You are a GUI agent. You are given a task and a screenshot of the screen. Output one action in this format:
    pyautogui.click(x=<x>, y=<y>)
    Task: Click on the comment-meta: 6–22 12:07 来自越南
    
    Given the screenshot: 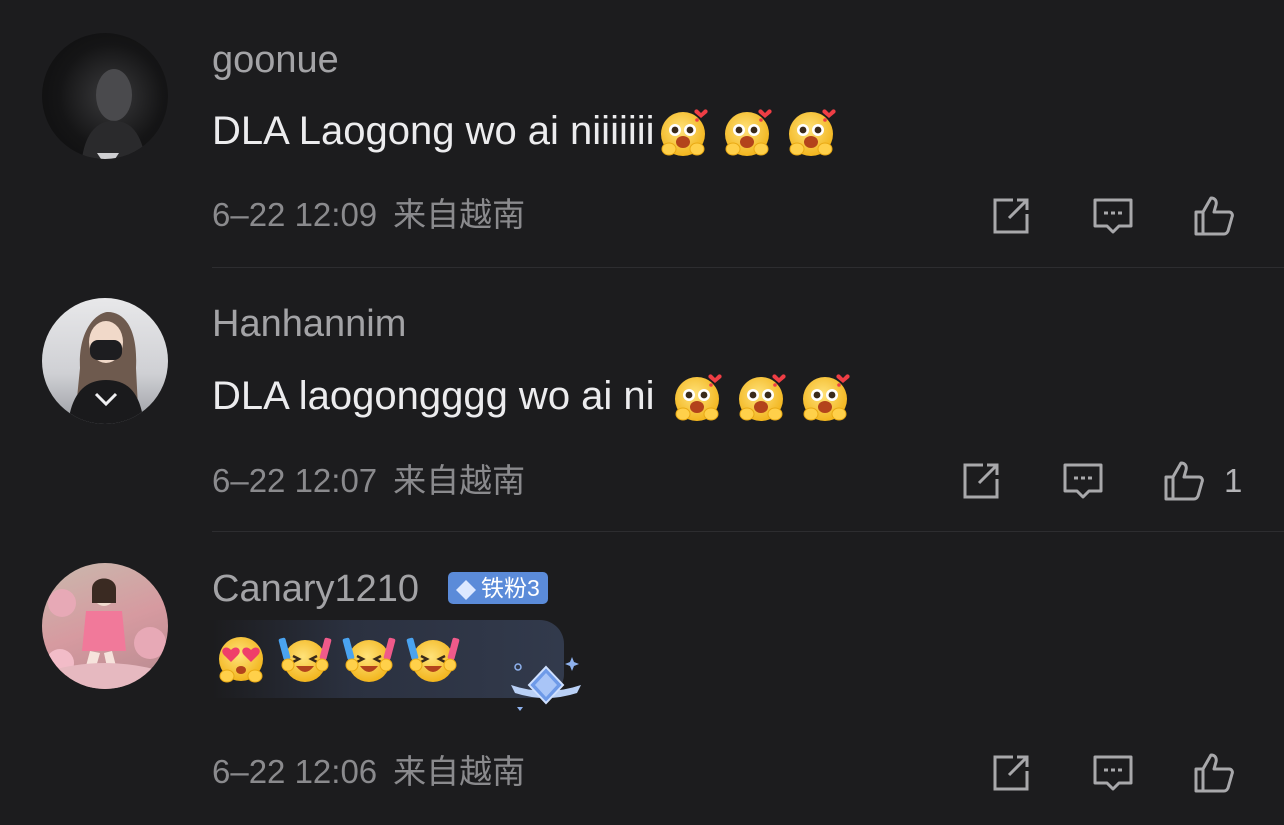 What is the action you would take?
    pyautogui.click(x=368, y=481)
    